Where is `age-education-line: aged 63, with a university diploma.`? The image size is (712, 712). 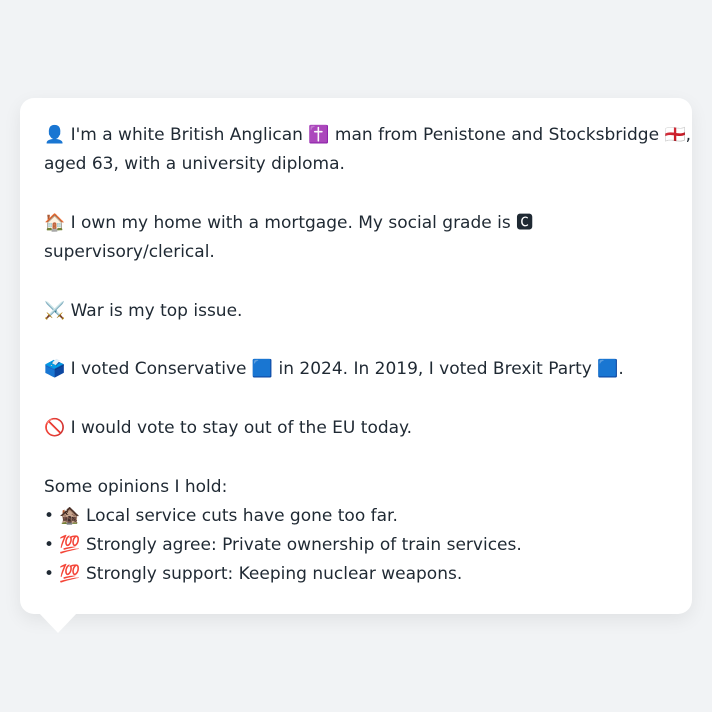 age-education-line: aged 63, with a university diploma. is located at coordinates (194, 164).